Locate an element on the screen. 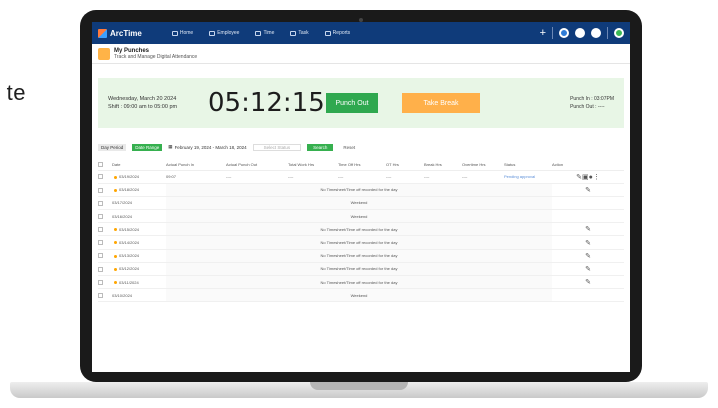 The width and height of the screenshot is (718, 408). nav-label: Task is located at coordinates (303, 33).